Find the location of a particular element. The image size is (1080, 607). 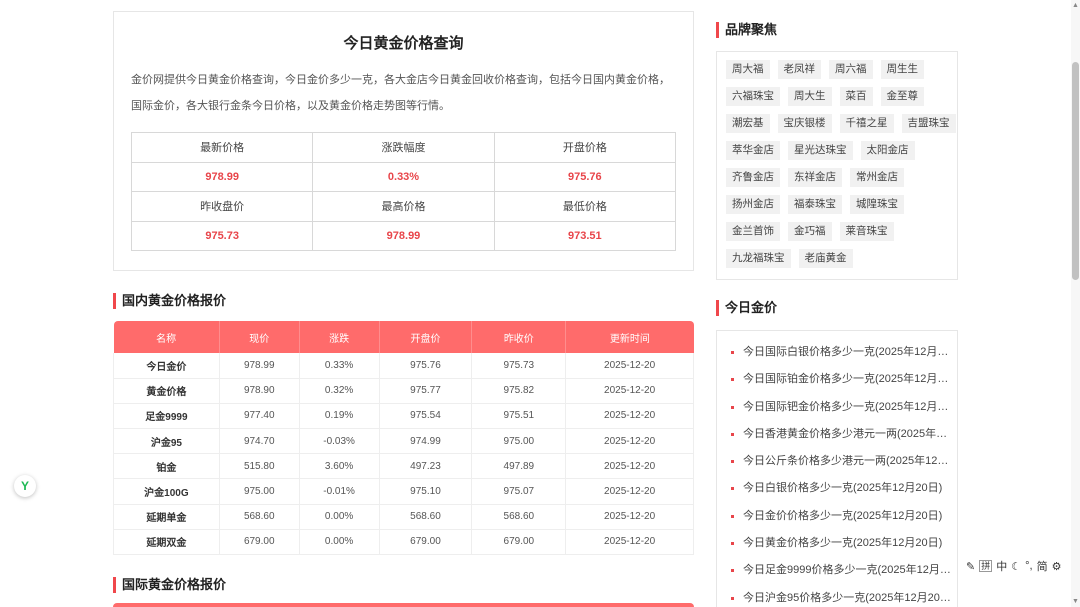

prev-close-value: 975.73 is located at coordinates (222, 235).